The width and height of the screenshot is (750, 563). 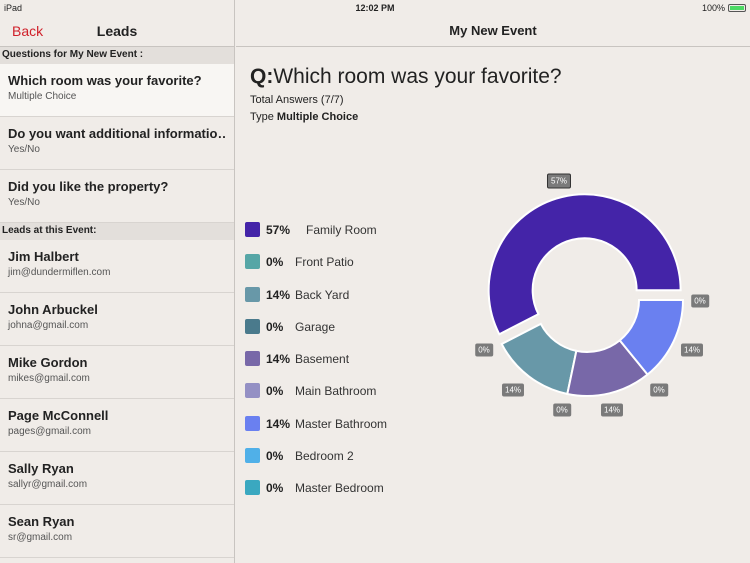 What do you see at coordinates (586, 295) in the screenshot?
I see `donut-chart` at bounding box center [586, 295].